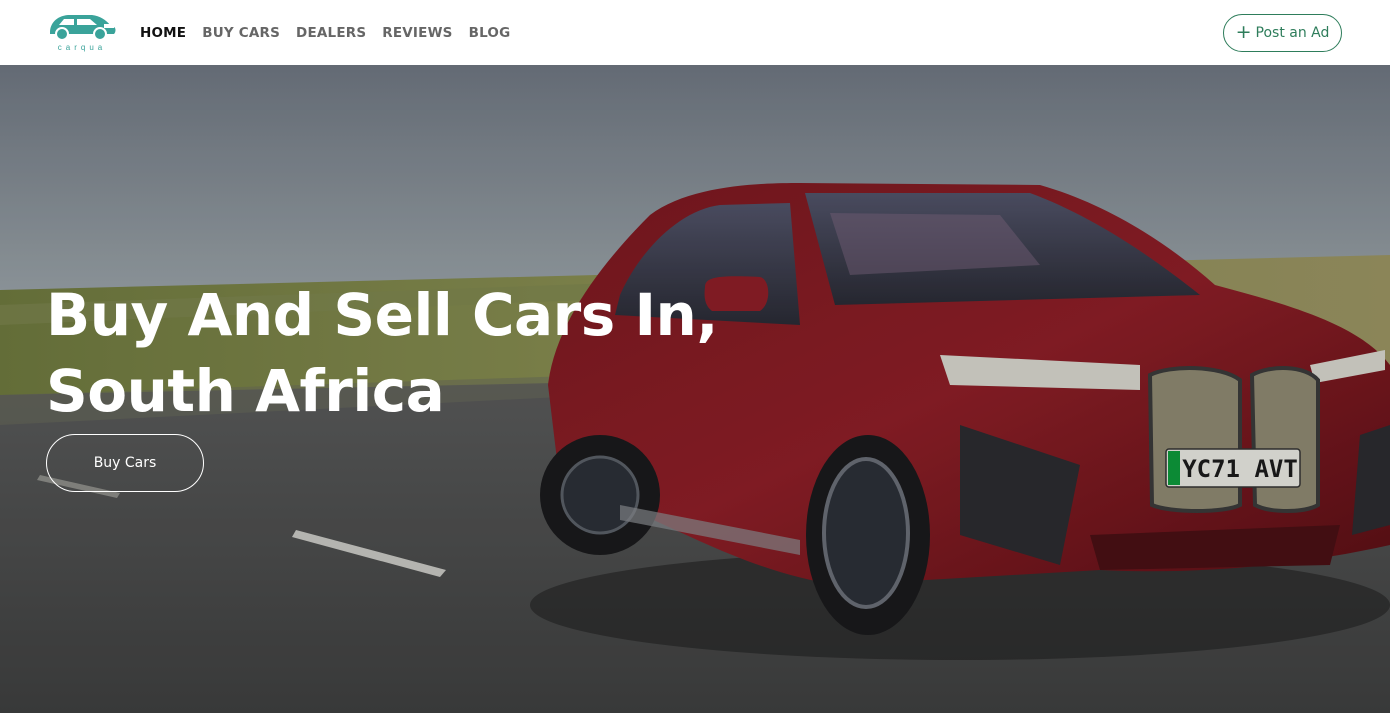 The image size is (1390, 713). I want to click on buy-cars-button: Buy Cars, so click(125, 463).